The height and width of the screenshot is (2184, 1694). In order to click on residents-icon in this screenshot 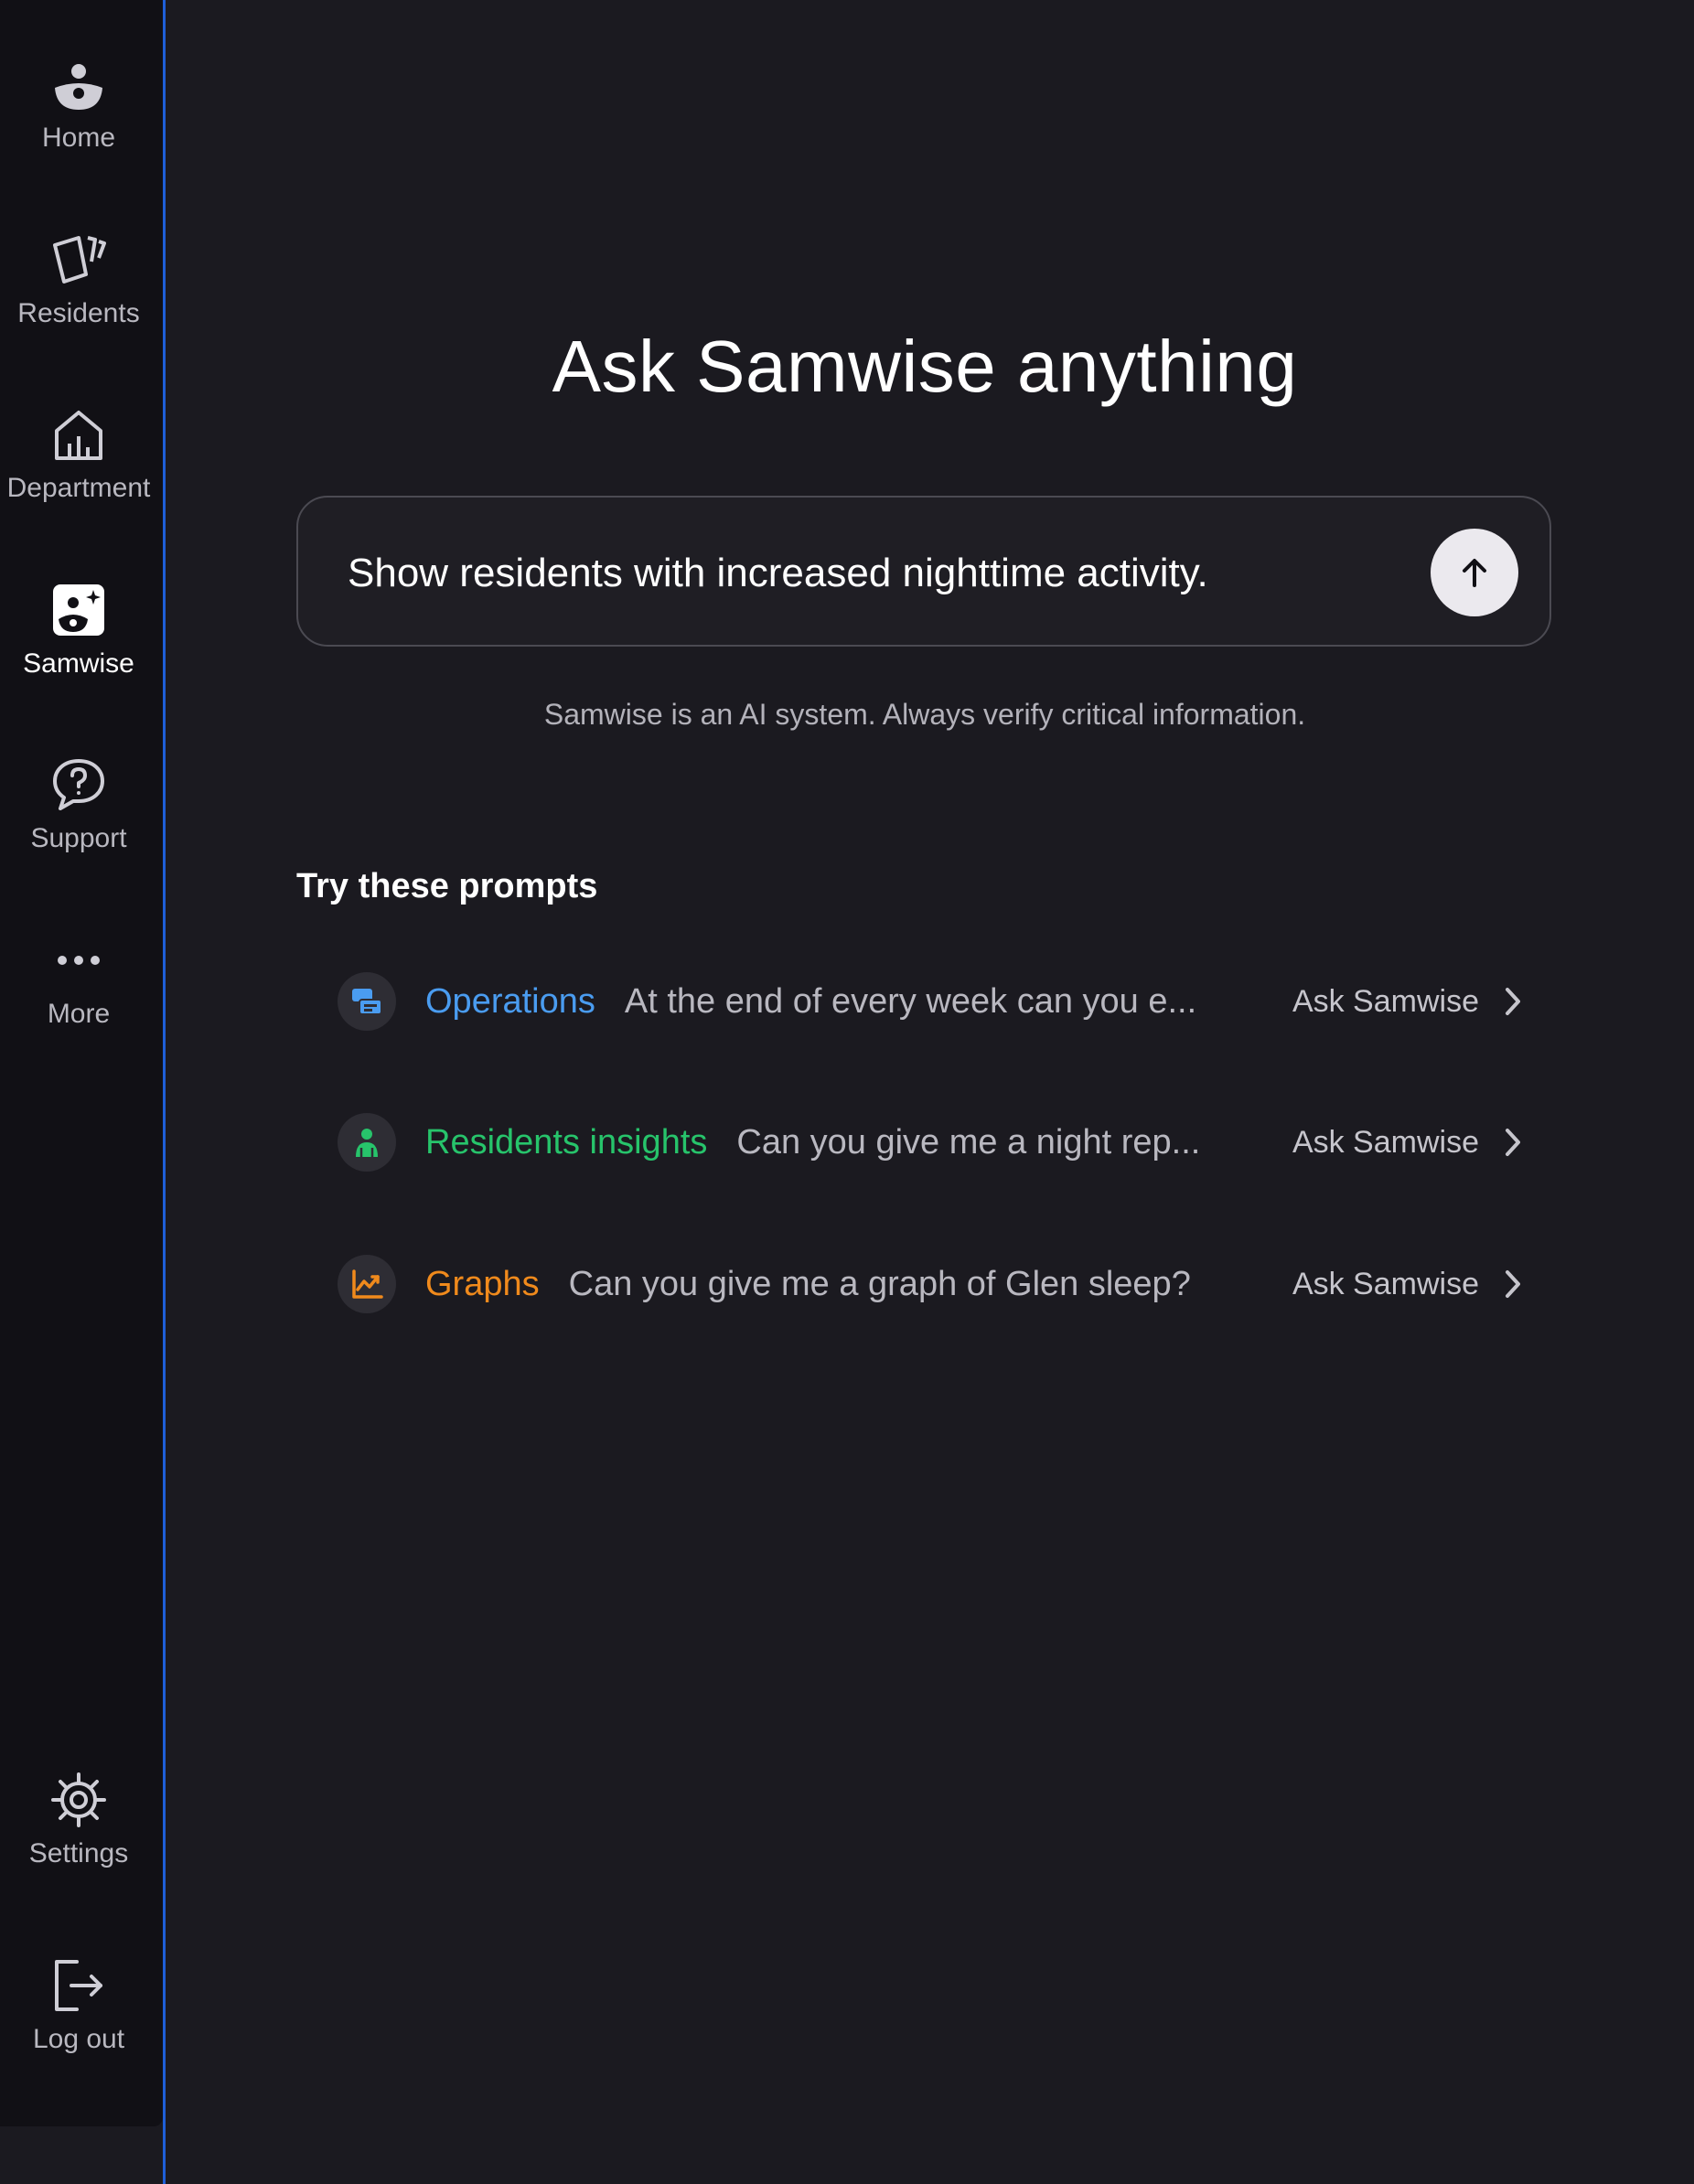, I will do `click(79, 259)`.